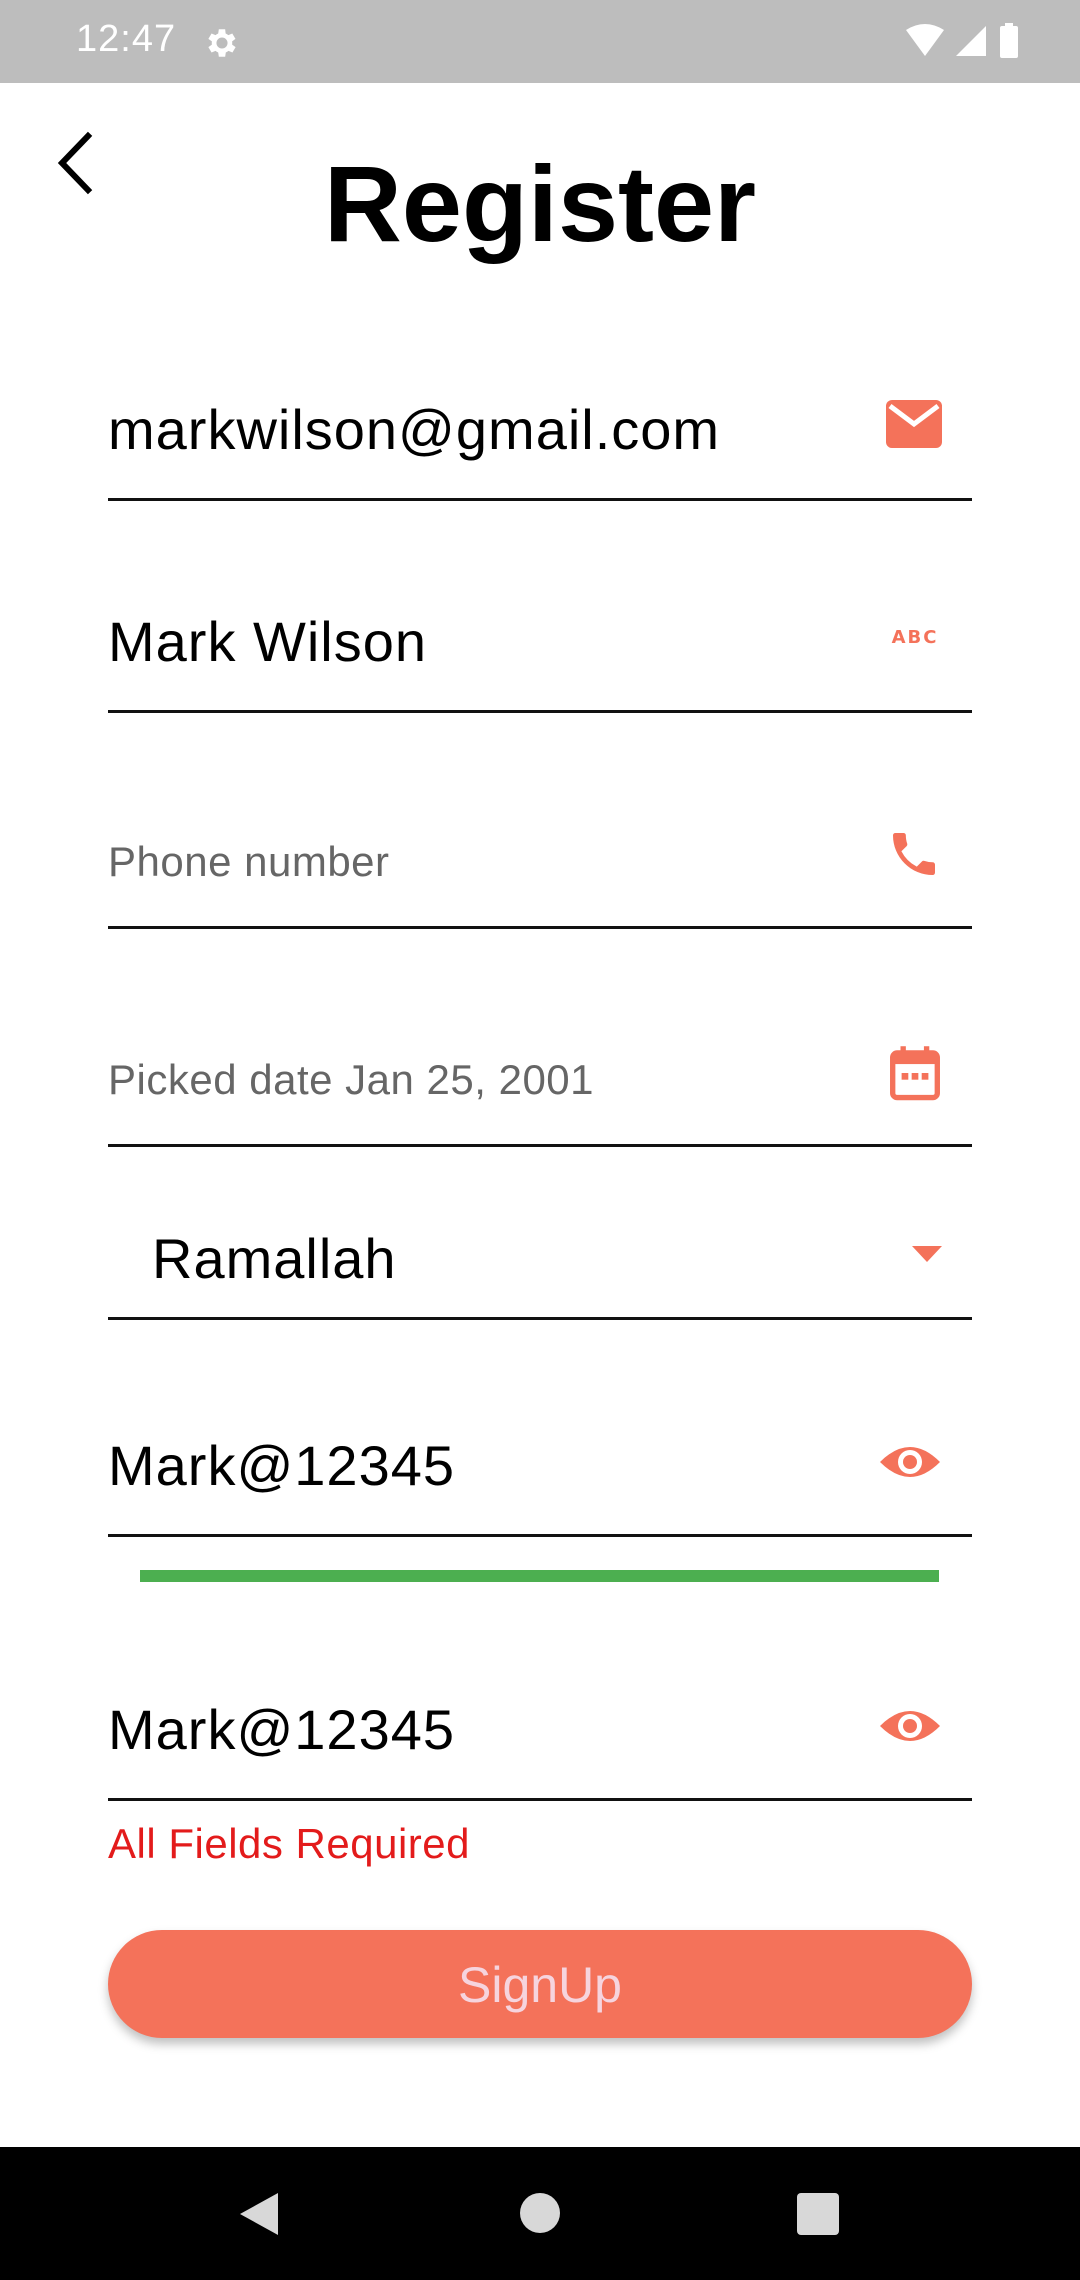  I want to click on phone-field: Phone number, so click(540, 858).